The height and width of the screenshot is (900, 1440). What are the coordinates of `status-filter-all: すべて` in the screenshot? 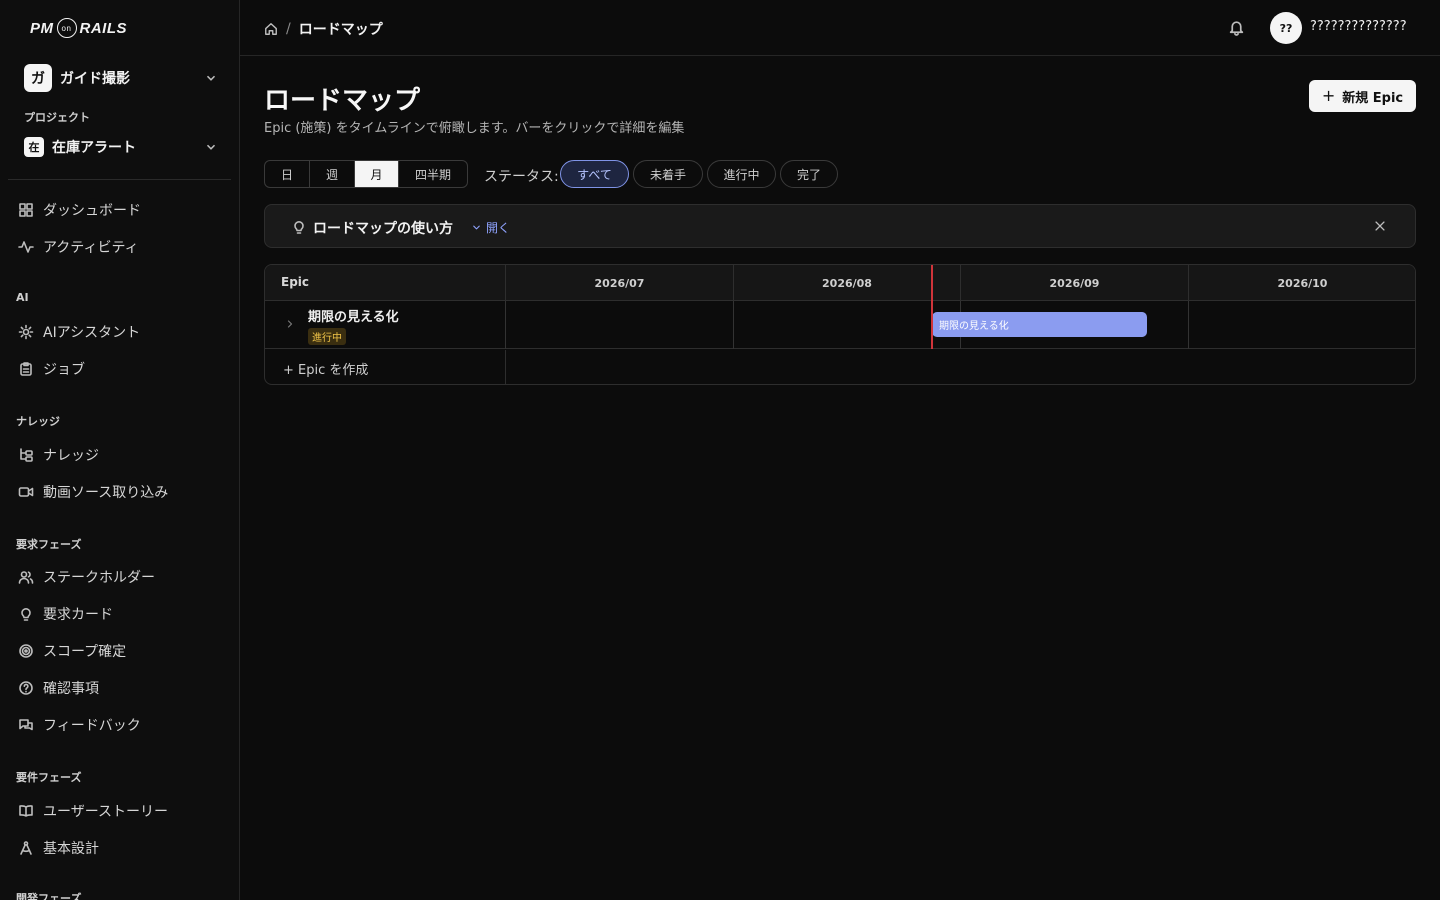 It's located at (594, 174).